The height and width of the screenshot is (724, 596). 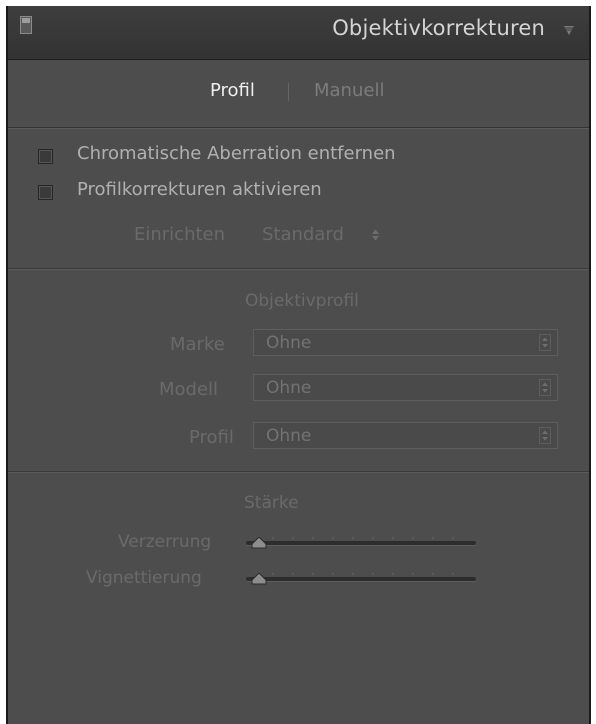 I want to click on amount-heading: Stärke, so click(x=271, y=503).